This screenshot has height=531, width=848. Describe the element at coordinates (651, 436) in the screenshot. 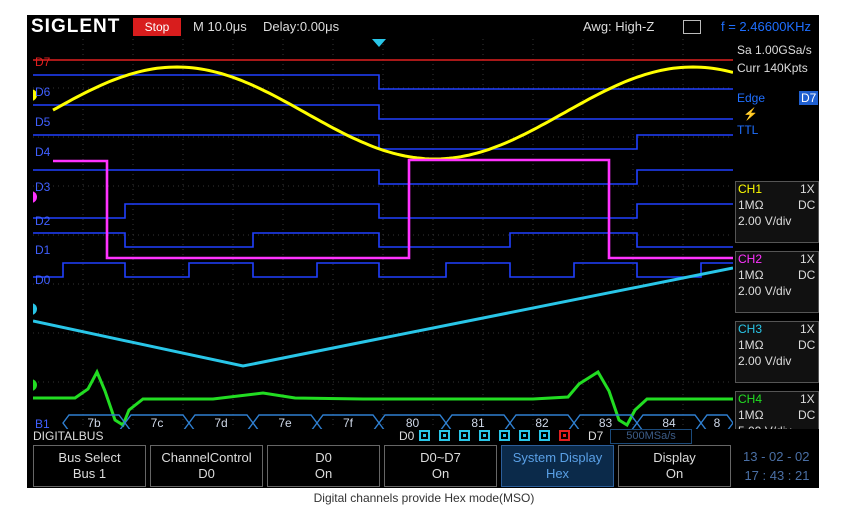

I see `digital-sample-rate: 500MSa/s` at that location.